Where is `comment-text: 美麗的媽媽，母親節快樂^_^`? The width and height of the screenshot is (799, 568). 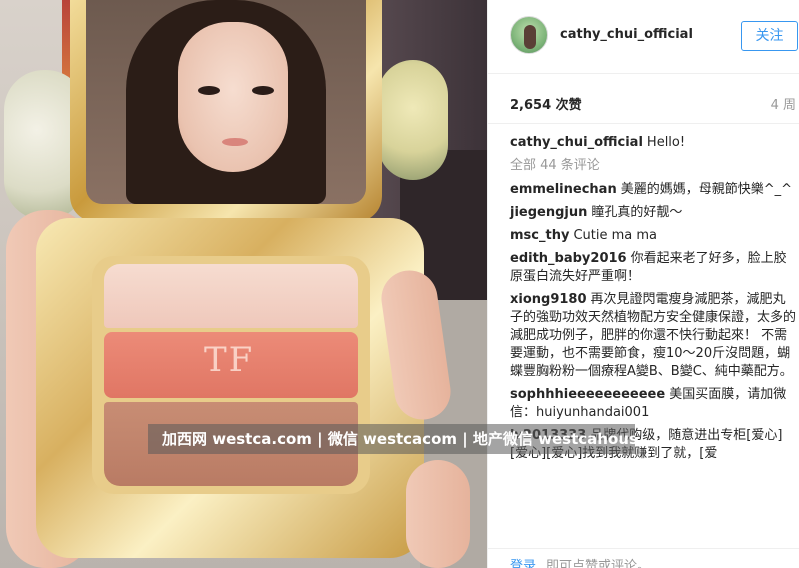
comment-text: 美麗的媽媽，母親節快樂^_^ is located at coordinates (706, 189).